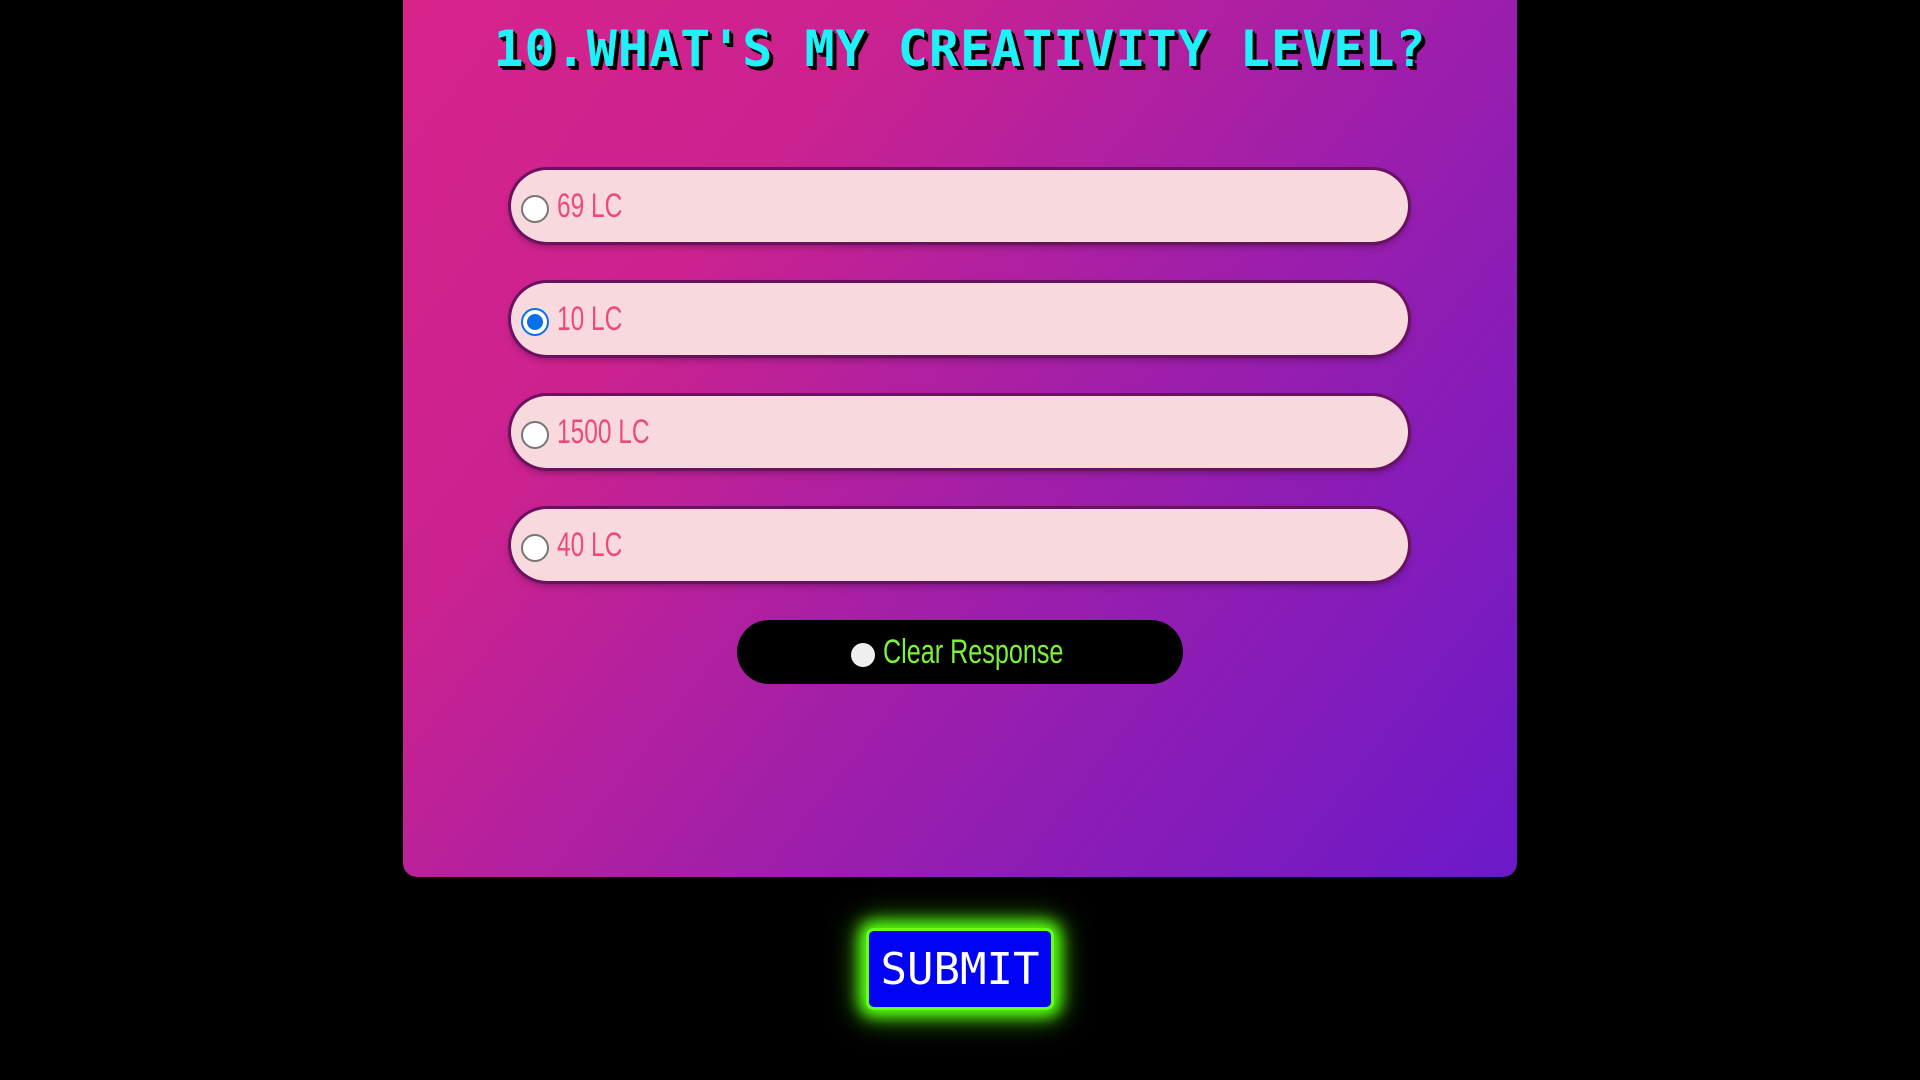 The height and width of the screenshot is (1080, 1920). What do you see at coordinates (590, 318) in the screenshot?
I see `option-label: 10 LC` at bounding box center [590, 318].